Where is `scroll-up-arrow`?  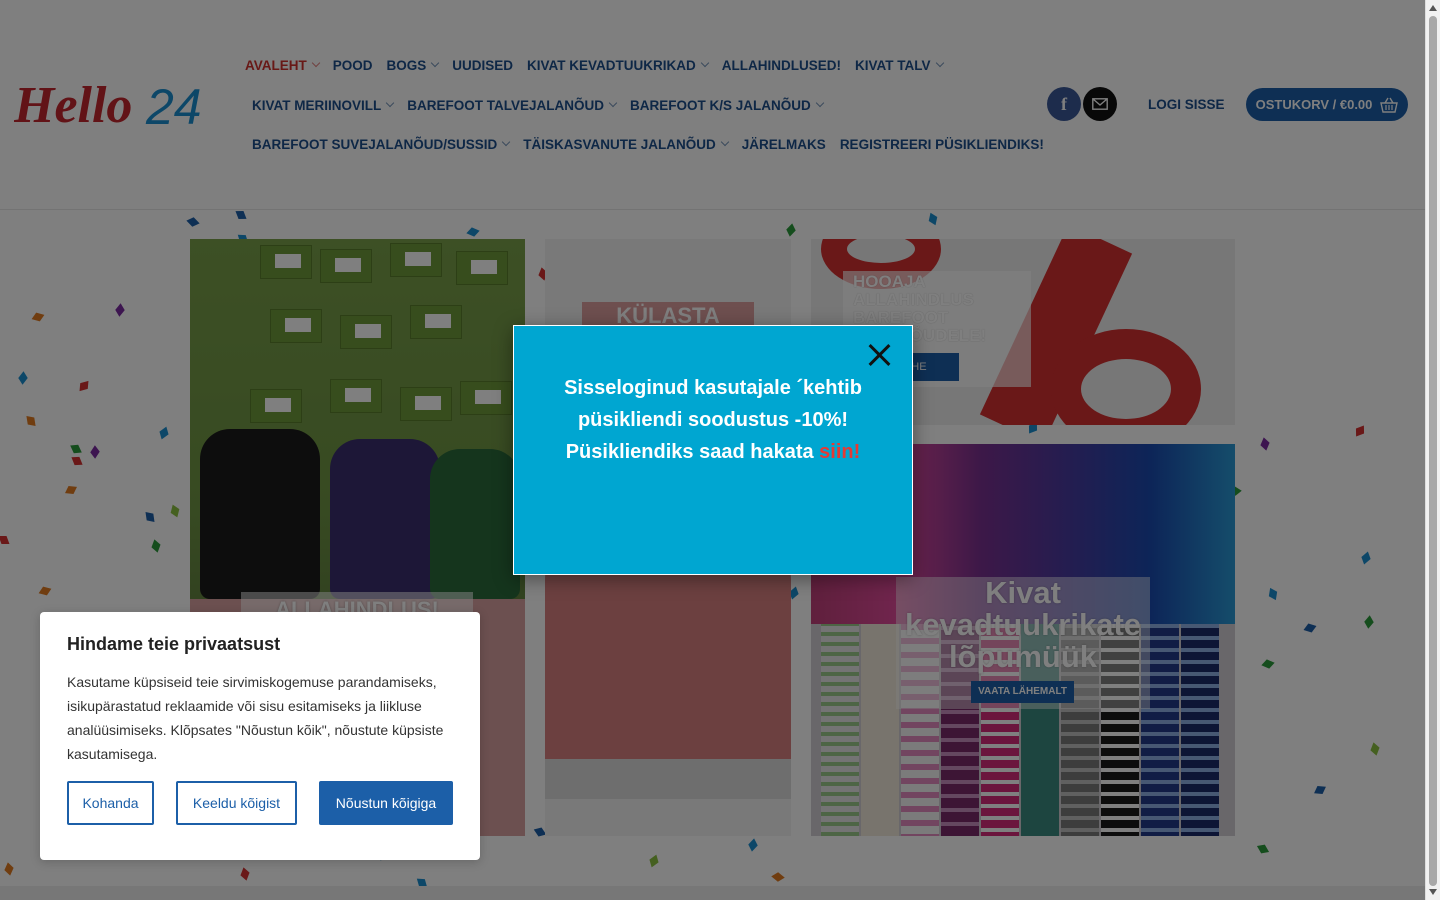 scroll-up-arrow is located at coordinates (1433, 8).